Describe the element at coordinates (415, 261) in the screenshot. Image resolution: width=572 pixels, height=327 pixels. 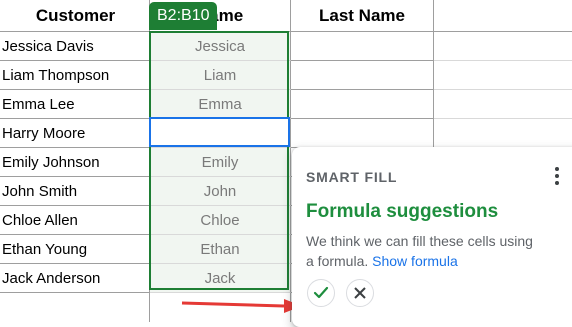
I see `show-formula-link: Show formula` at that location.